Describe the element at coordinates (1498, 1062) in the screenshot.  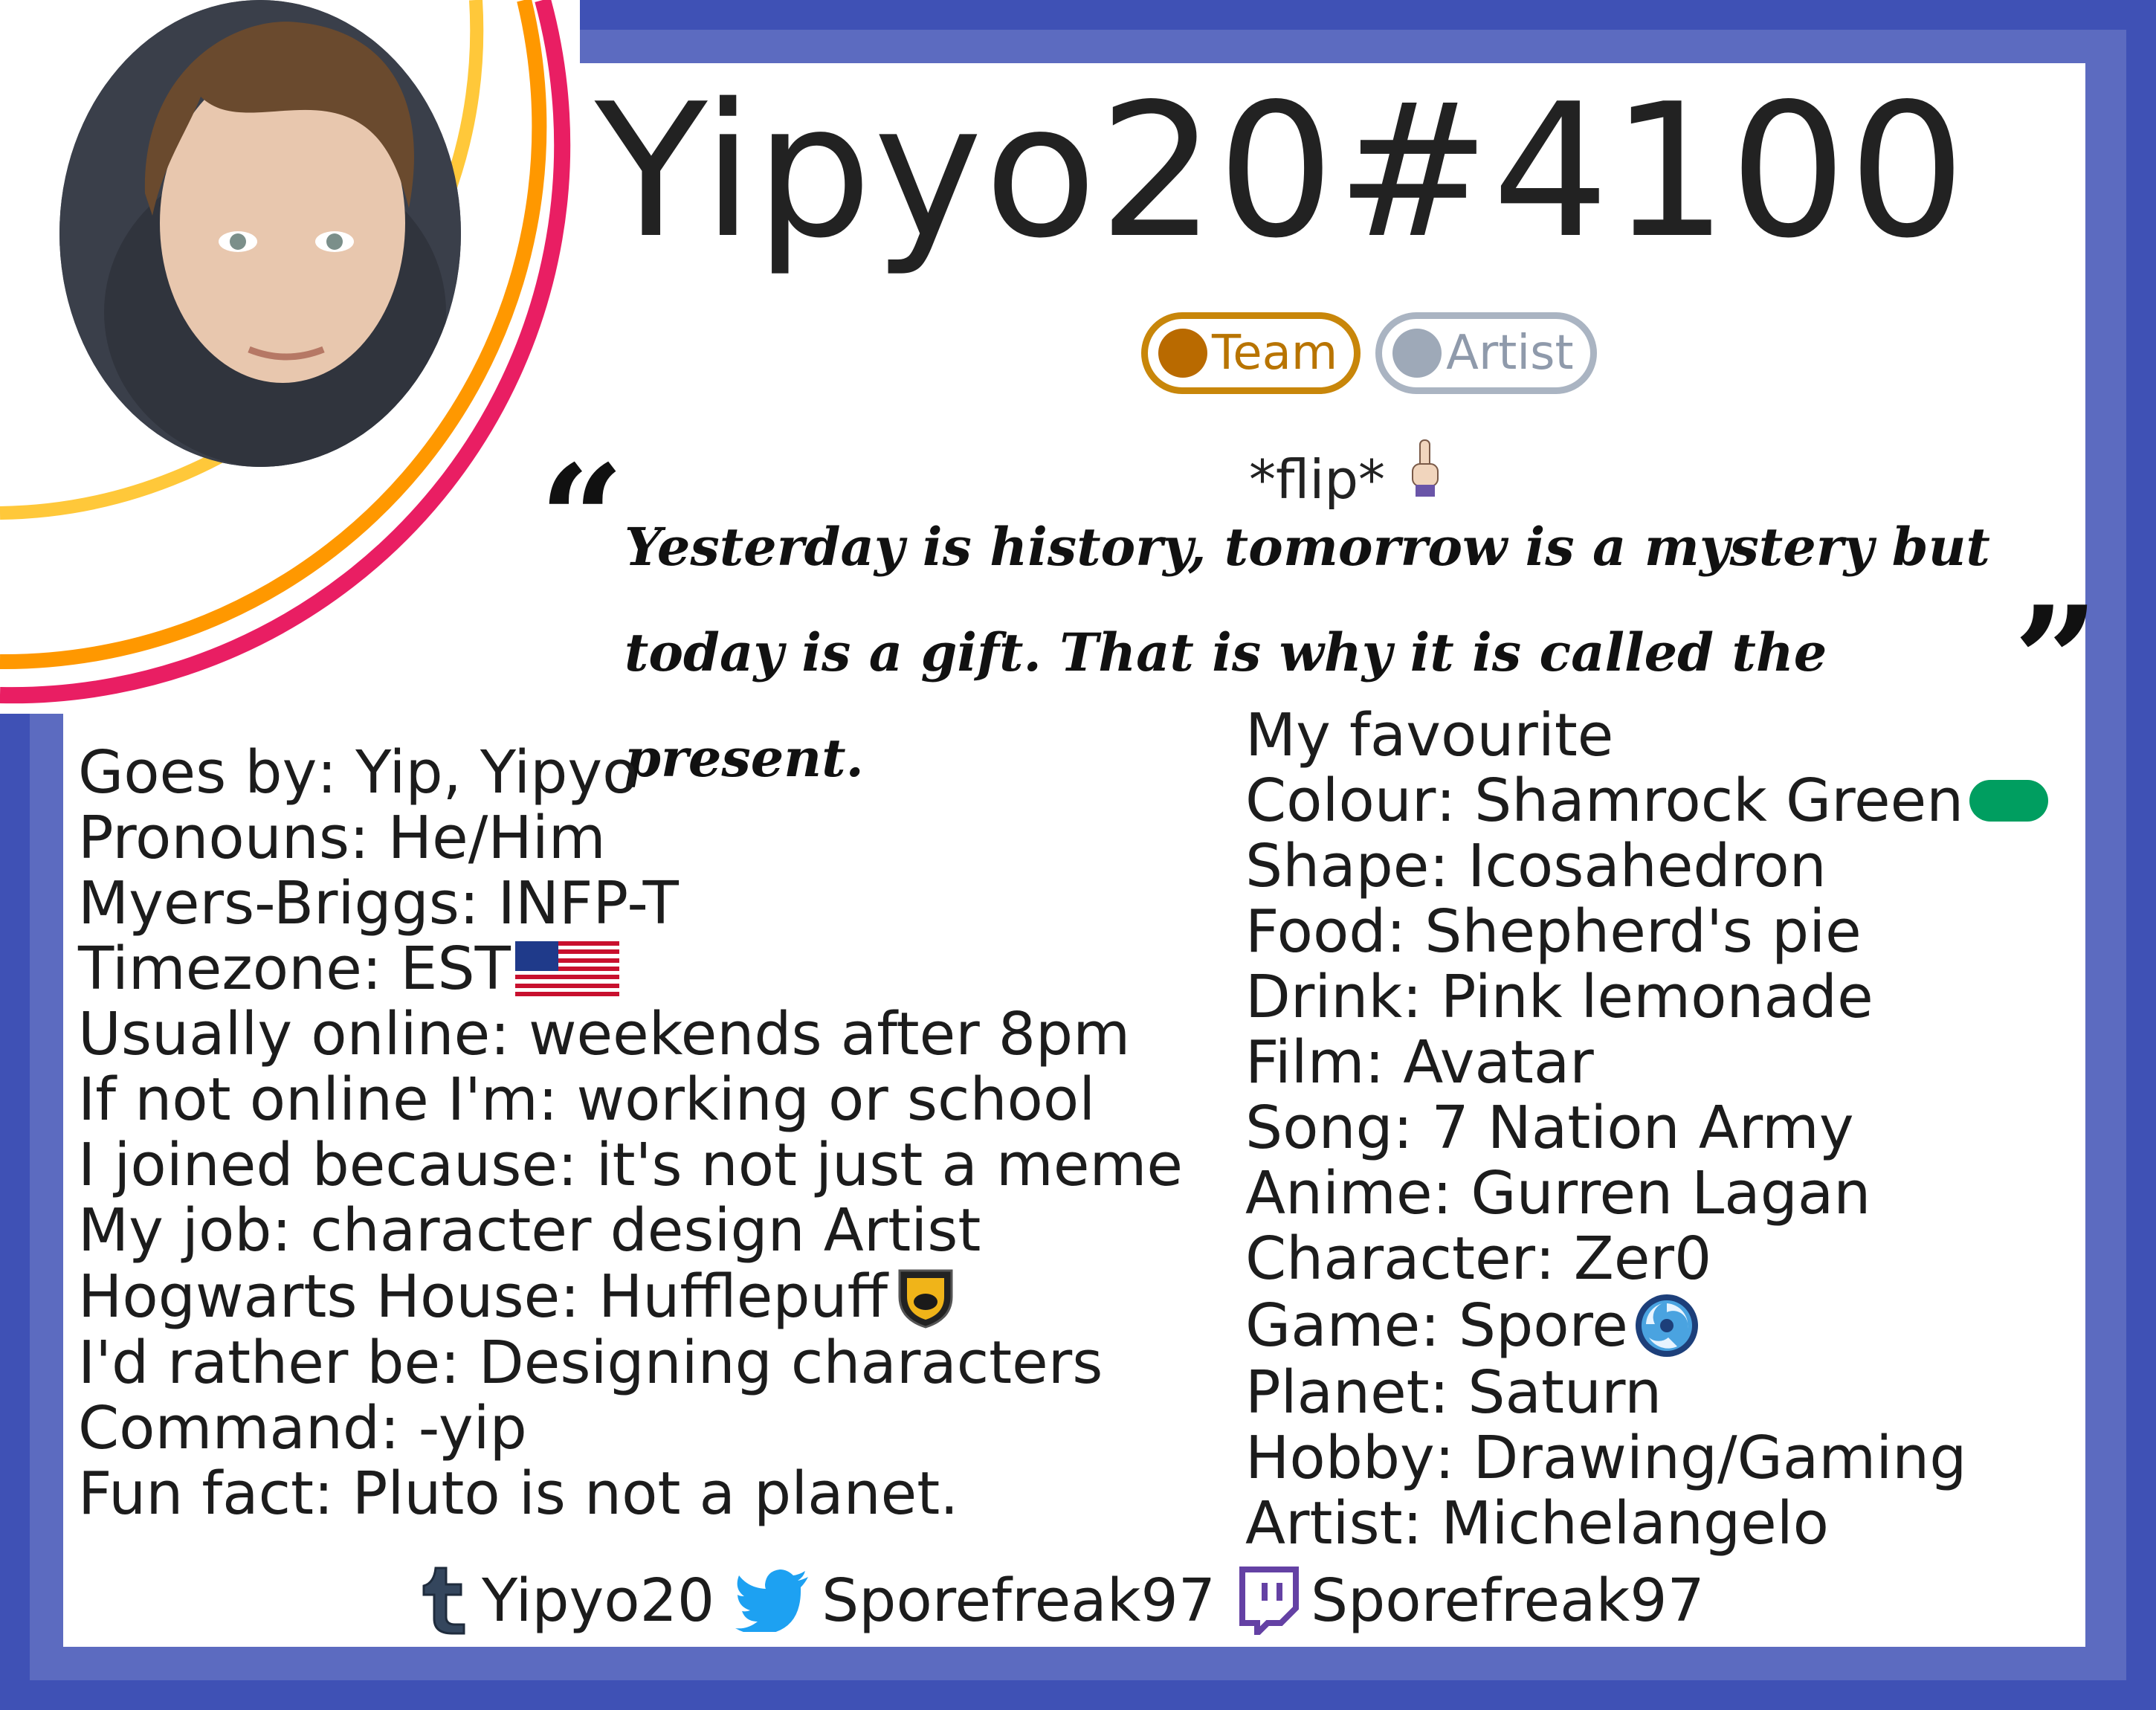
I see `item-value: Avatar` at that location.